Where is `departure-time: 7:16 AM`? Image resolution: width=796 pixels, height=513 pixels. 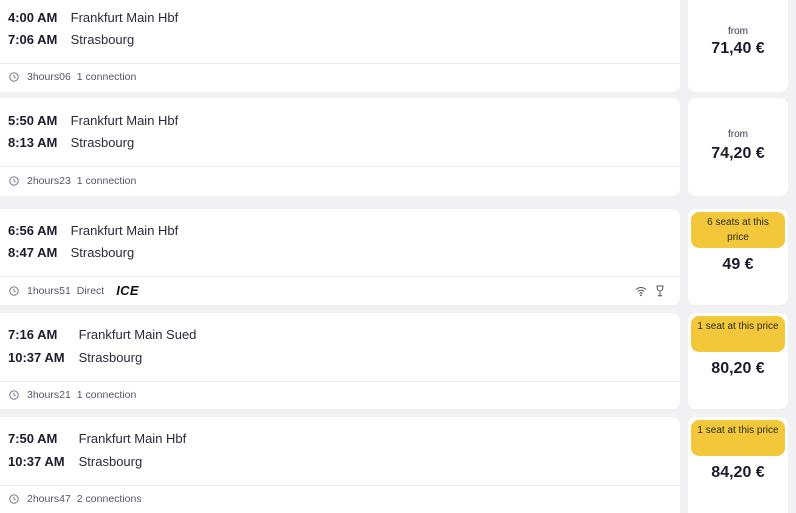 departure-time: 7:16 AM is located at coordinates (33, 334).